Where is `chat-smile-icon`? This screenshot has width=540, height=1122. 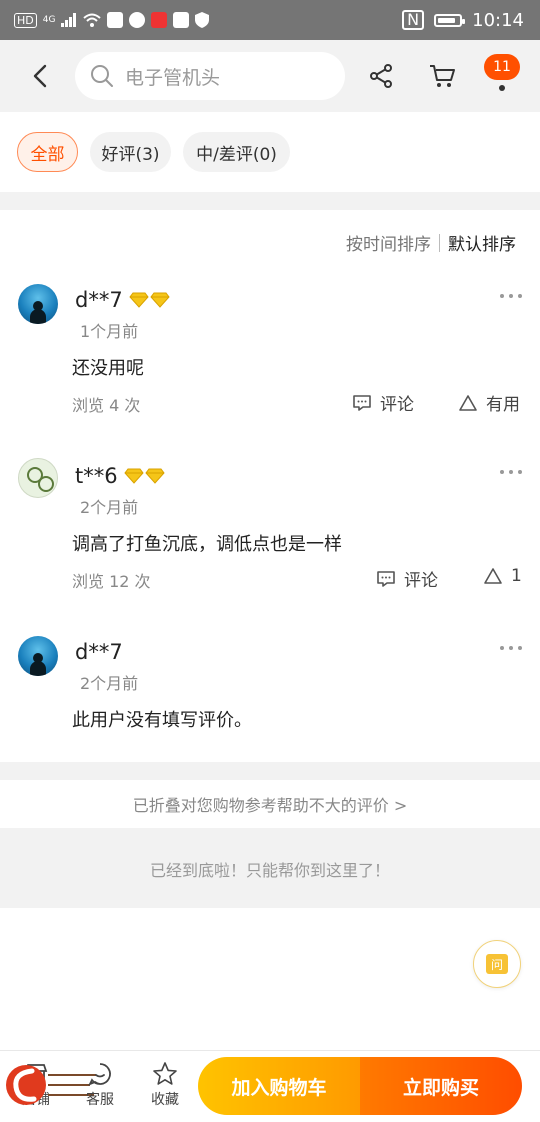 chat-smile-icon is located at coordinates (99, 1074).